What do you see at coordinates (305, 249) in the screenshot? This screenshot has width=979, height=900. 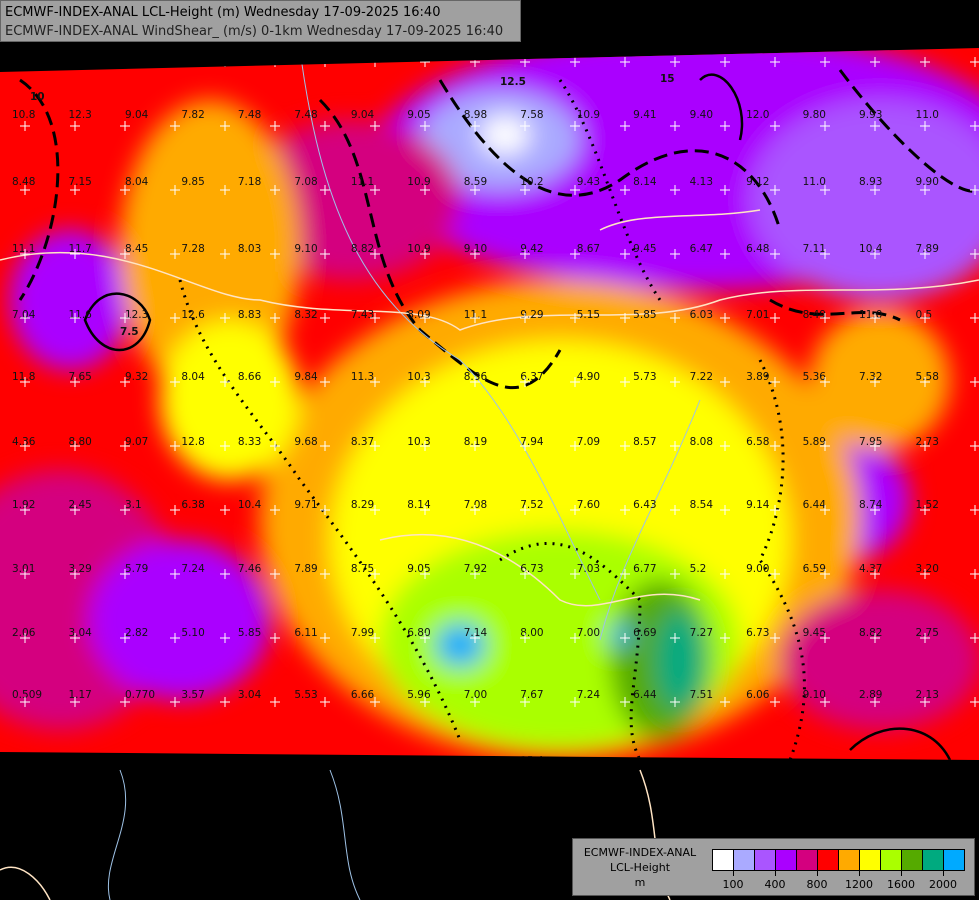 I see `windshear-value-label: 9.10` at bounding box center [305, 249].